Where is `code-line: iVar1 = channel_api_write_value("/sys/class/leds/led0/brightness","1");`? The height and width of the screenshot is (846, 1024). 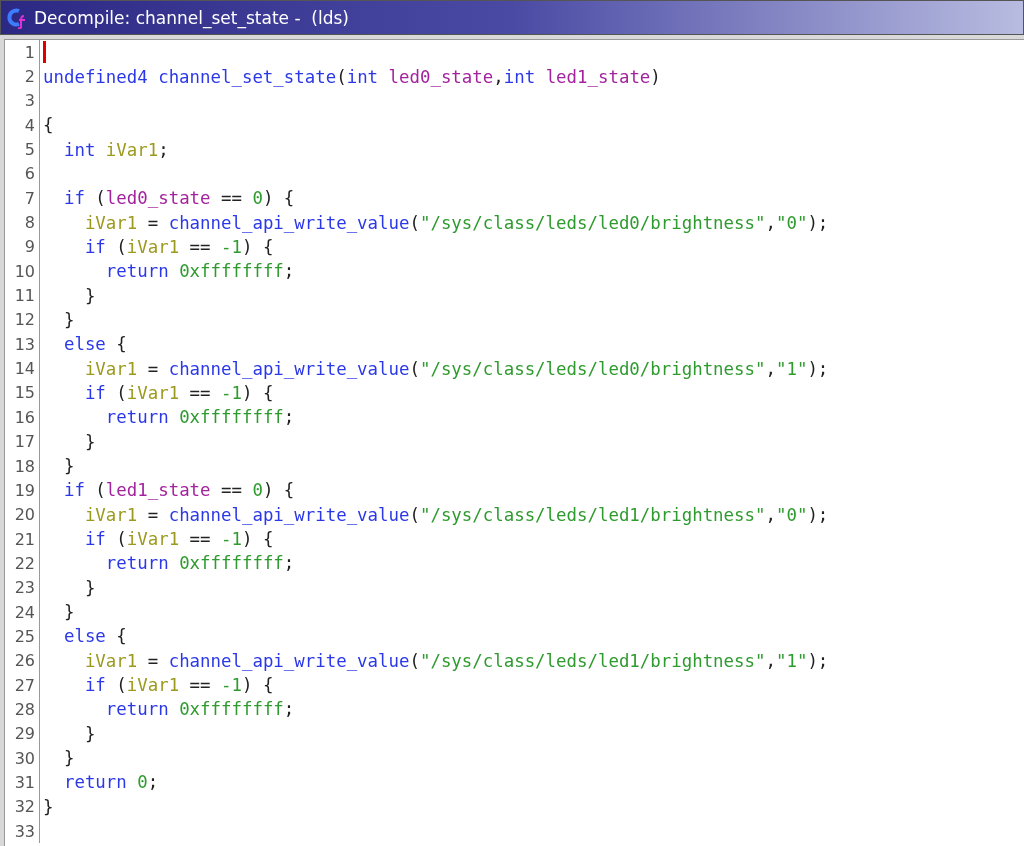 code-line: iVar1 = channel_api_write_value("/sys/class/leds/led0/brightness","1"); is located at coordinates (456, 368).